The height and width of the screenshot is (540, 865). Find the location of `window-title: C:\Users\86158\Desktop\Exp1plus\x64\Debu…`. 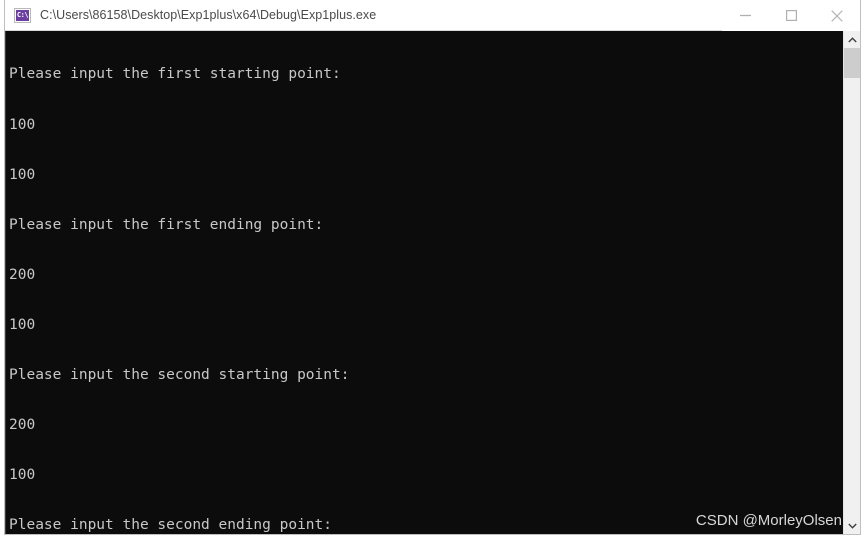

window-title: C:\Users\86158\Desktop\Exp1plus\x64\Debu… is located at coordinates (208, 15).